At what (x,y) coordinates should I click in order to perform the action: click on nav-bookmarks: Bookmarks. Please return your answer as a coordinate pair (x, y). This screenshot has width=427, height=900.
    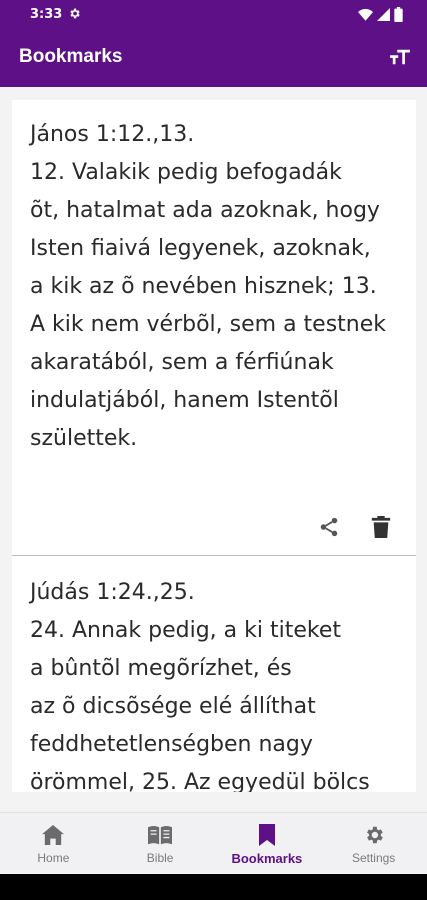
    Looking at the image, I should click on (267, 844).